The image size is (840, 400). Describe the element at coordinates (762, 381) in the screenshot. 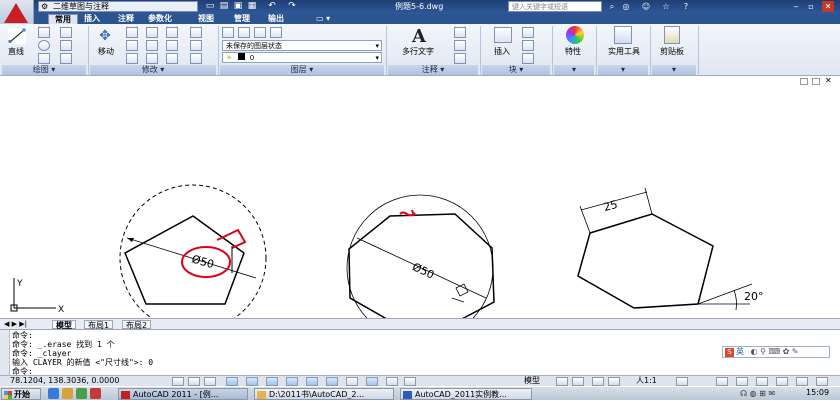

I see `hardware-accel-icon` at that location.